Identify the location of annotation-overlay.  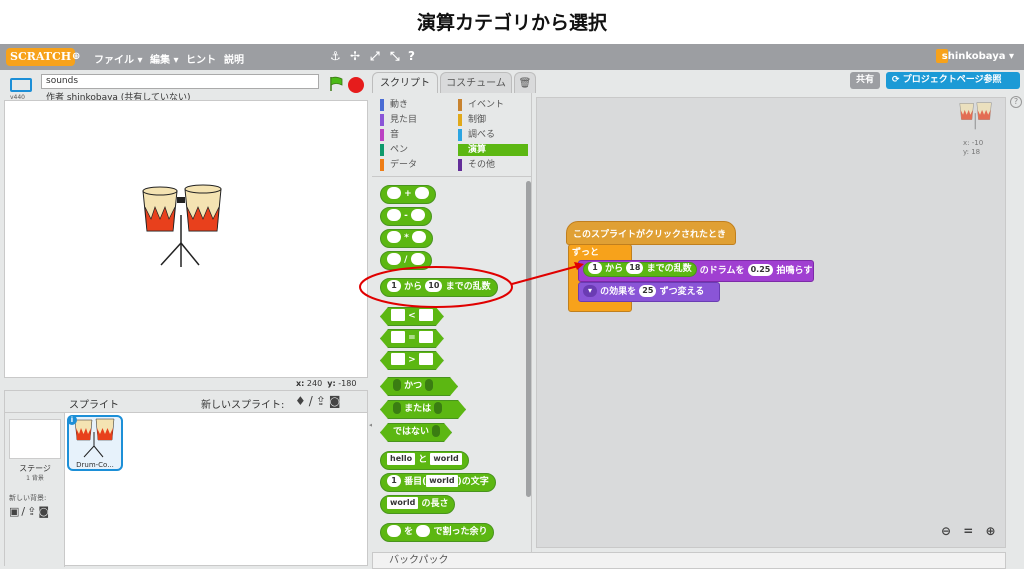
(471, 285).